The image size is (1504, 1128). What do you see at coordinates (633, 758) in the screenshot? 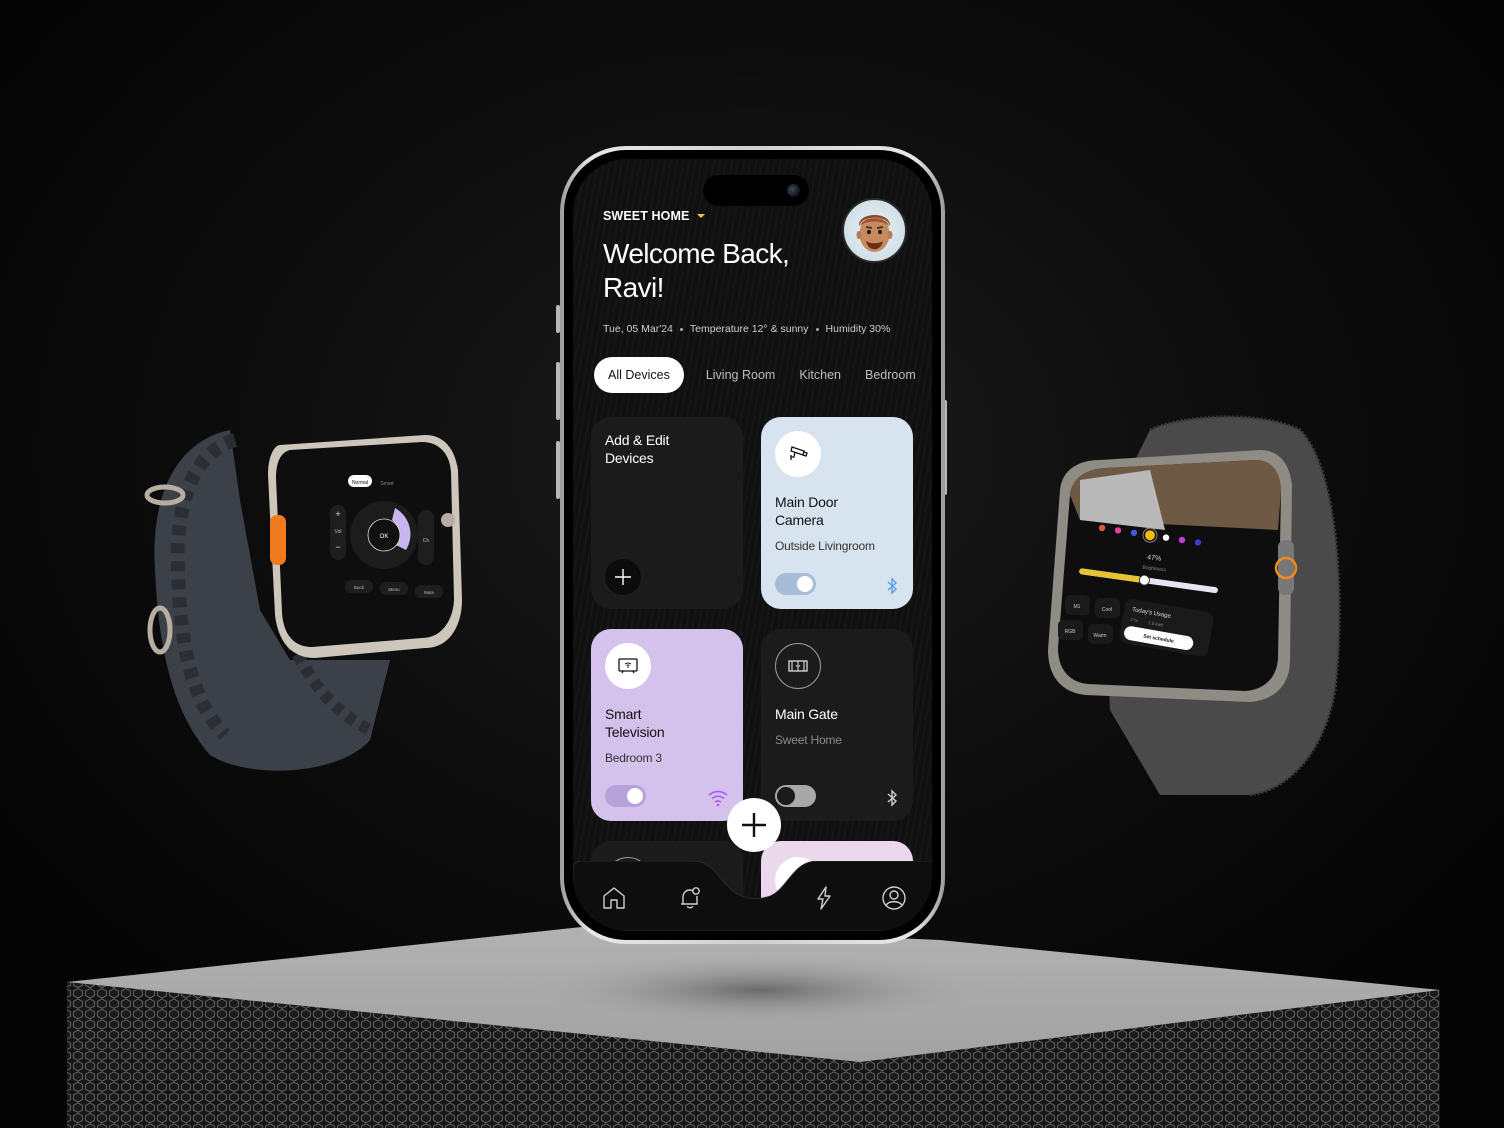
I see `device-location: Bedroom 3` at bounding box center [633, 758].